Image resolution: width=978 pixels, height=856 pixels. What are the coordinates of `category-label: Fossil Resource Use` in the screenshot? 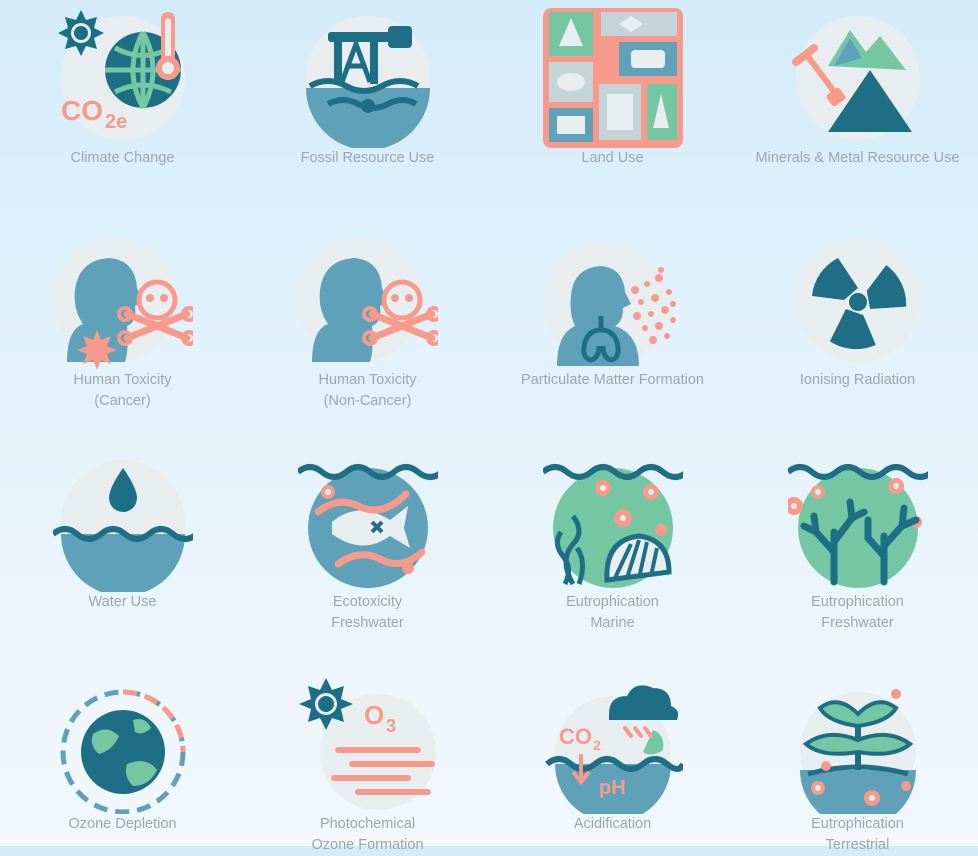 It's located at (367, 158).